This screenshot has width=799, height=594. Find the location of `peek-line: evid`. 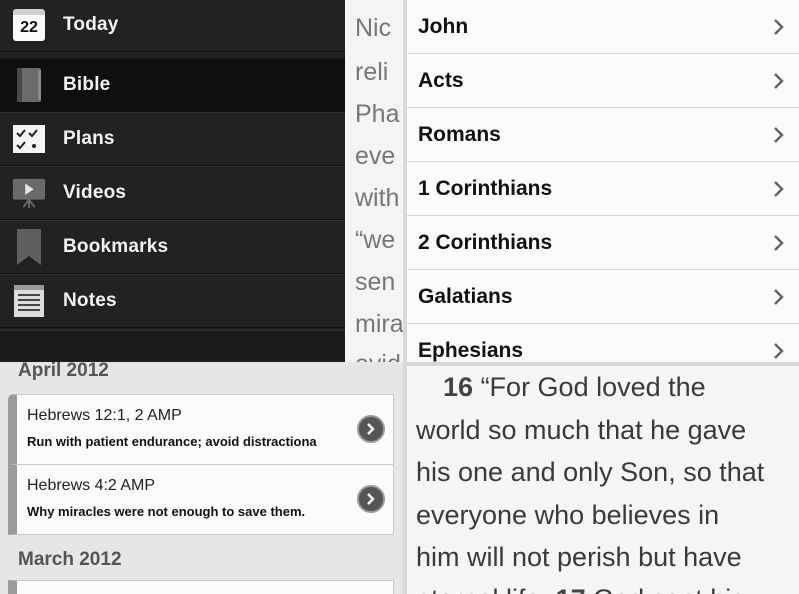

peek-line: evid is located at coordinates (378, 356).